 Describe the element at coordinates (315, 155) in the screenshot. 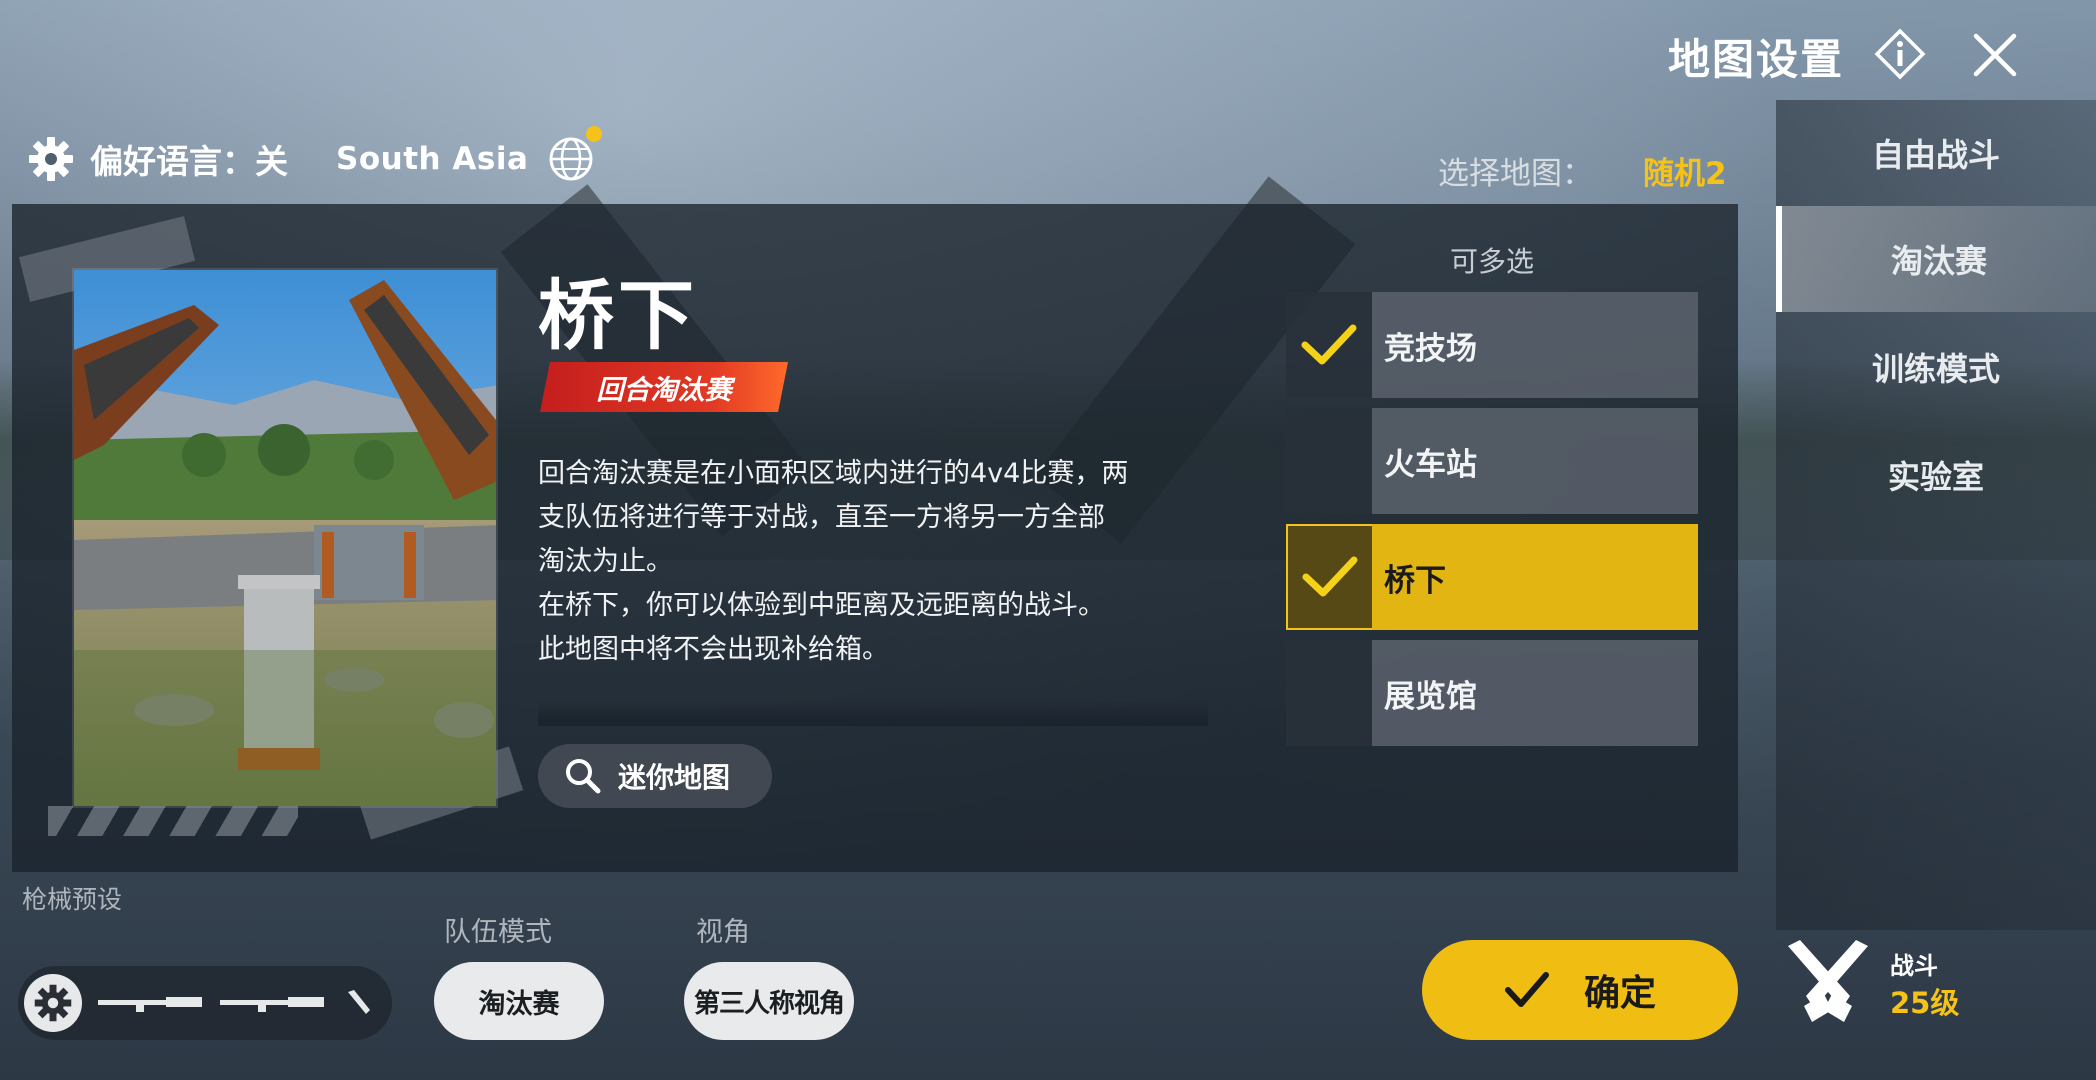

I see `preference-row: 偏好语言：关 South Asia` at that location.